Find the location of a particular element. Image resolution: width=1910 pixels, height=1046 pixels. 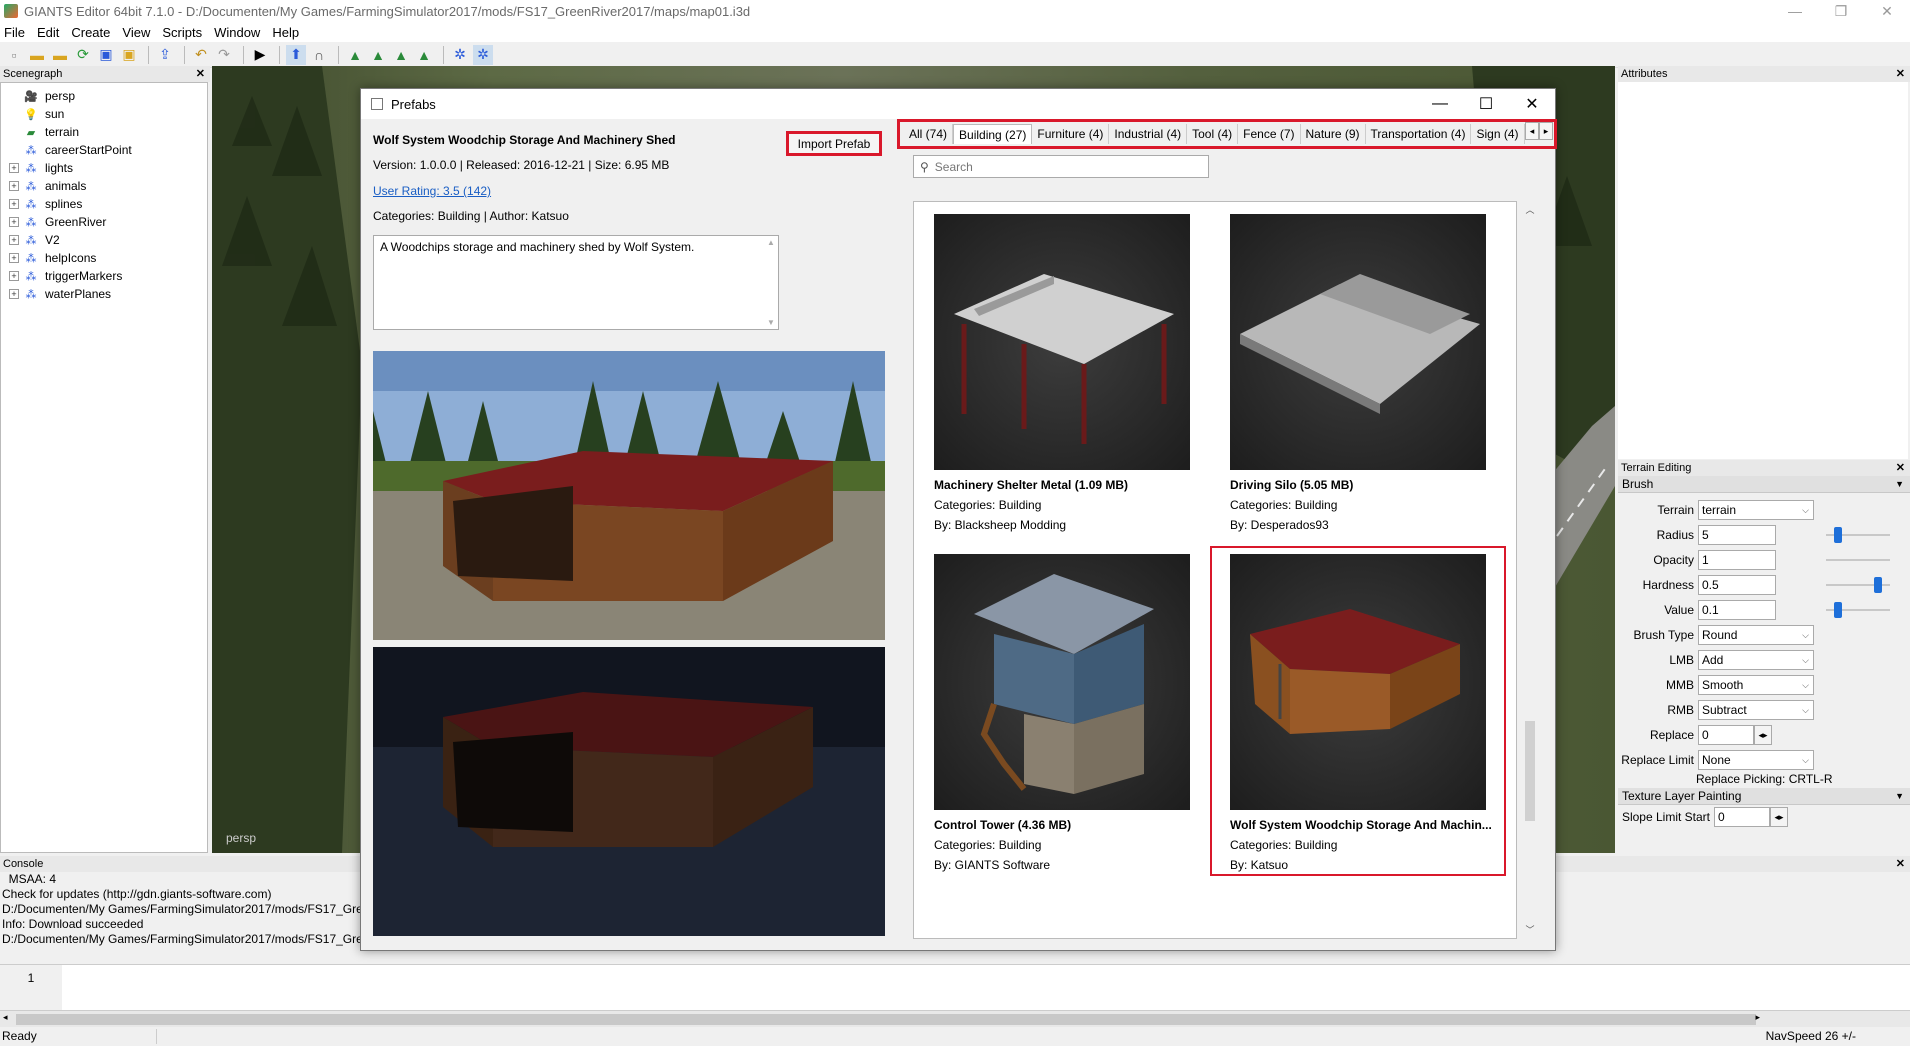

scroll-up-icon: ︿ is located at coordinates (1530, 210).